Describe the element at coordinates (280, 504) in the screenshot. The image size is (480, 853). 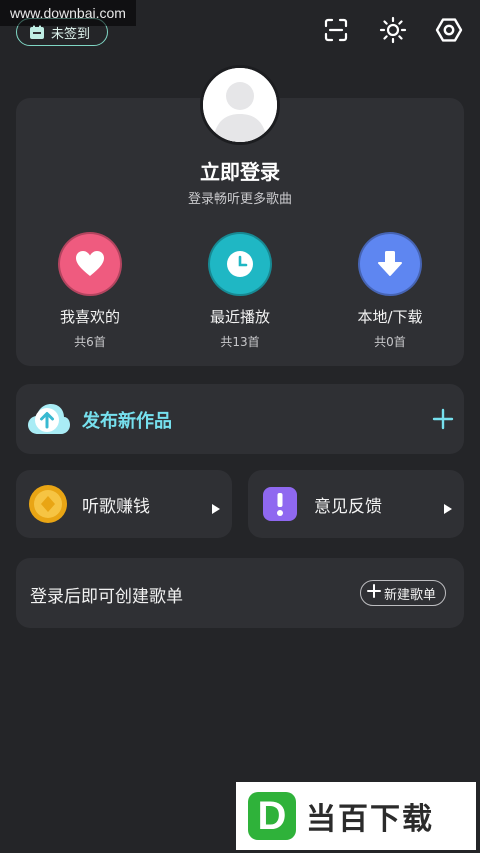
I see `feedback-icon` at that location.